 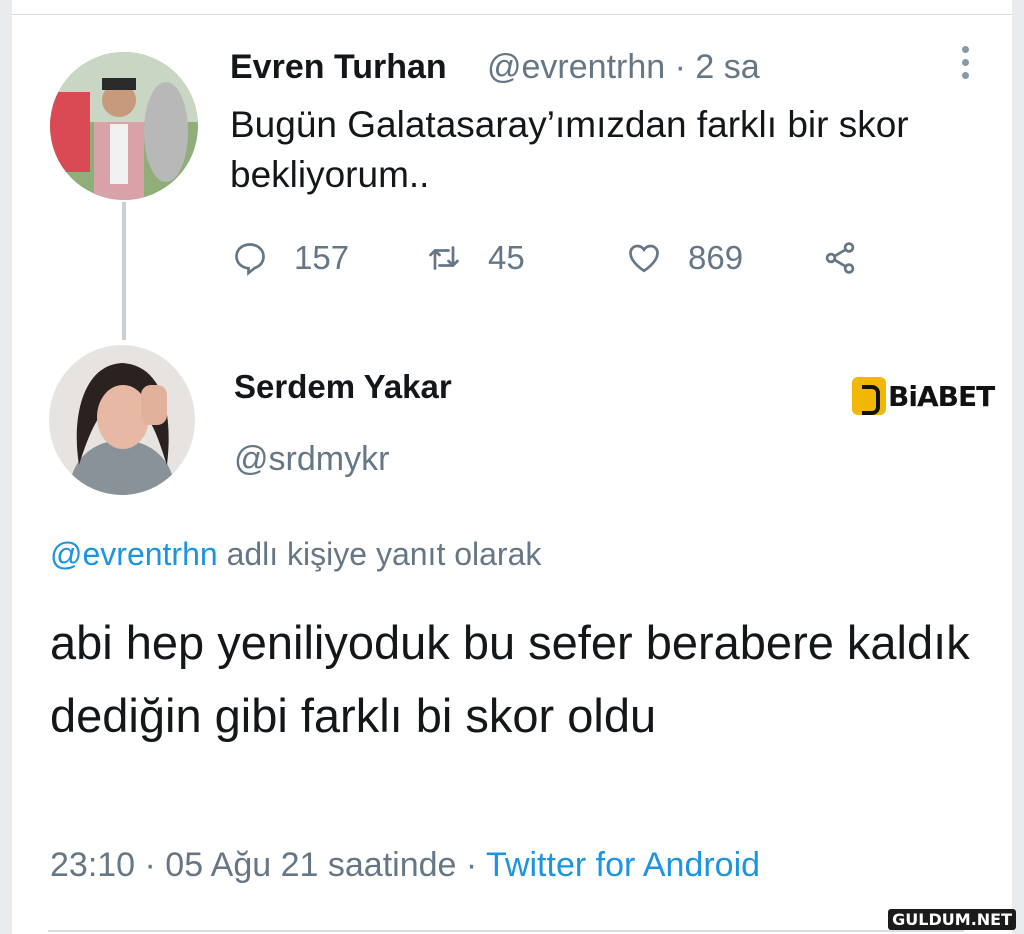 What do you see at coordinates (124, 271) in the screenshot?
I see `thread-connector` at bounding box center [124, 271].